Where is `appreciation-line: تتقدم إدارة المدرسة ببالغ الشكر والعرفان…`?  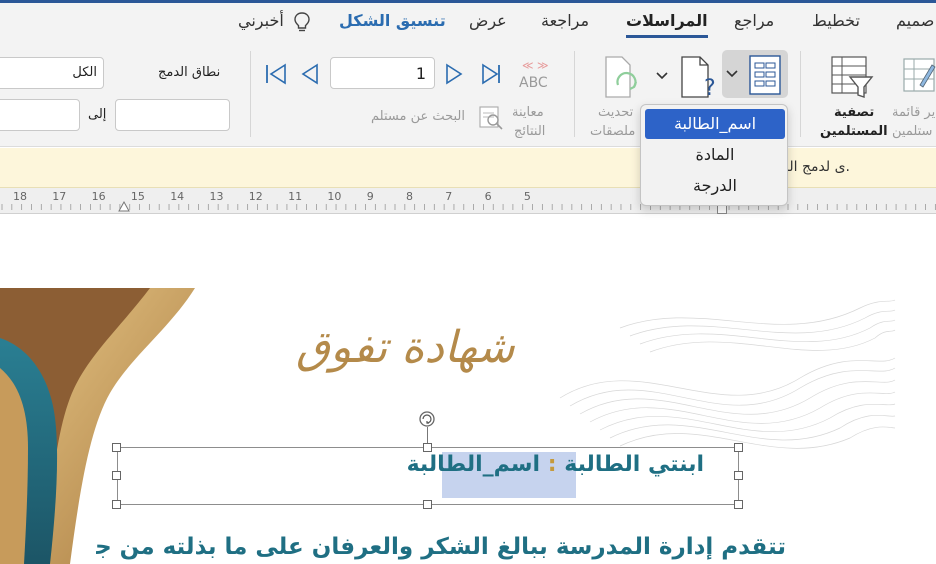
appreciation-line: تتقدم إدارة المدرسة ببالغ الشكر والعرفان… is located at coordinates (441, 547).